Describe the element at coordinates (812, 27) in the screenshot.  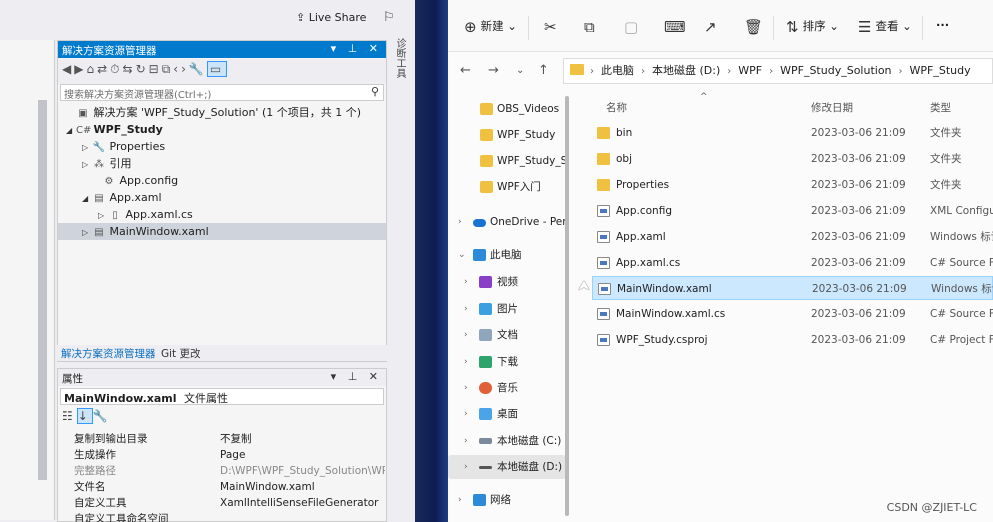
I see `sort-button: ⇅ 排序 ⌄` at that location.